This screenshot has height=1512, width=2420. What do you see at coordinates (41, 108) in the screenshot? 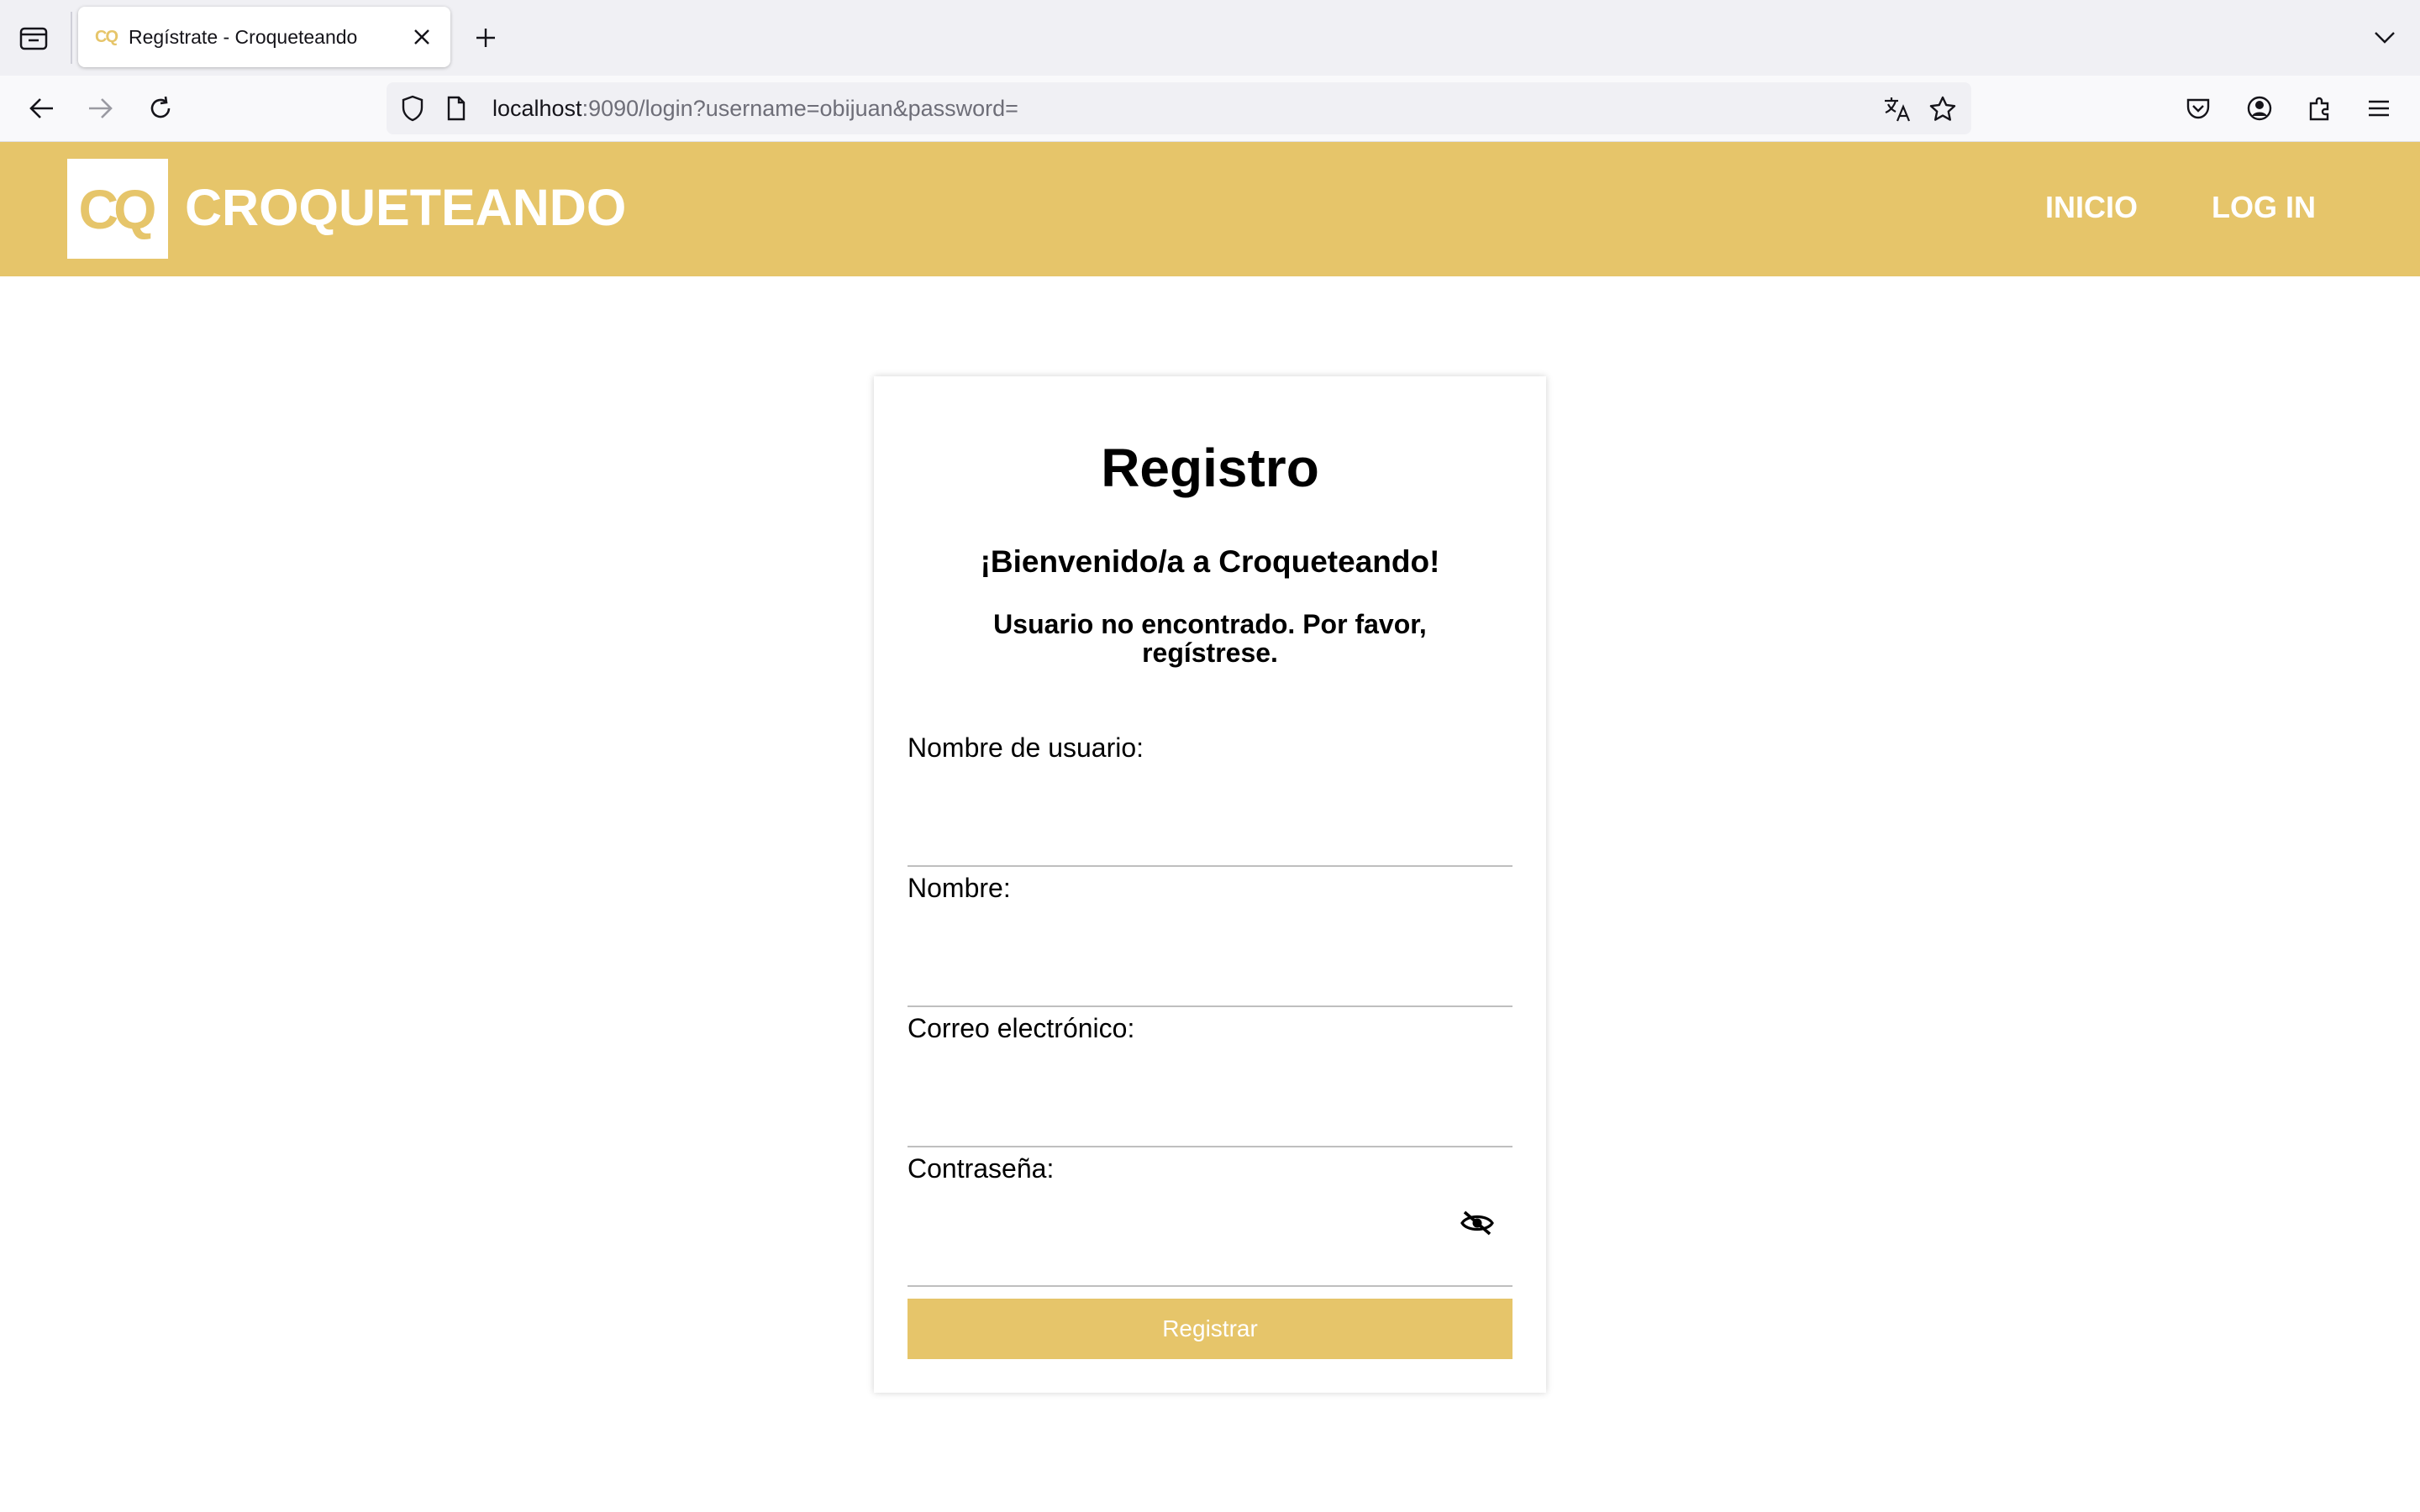
I see `arrow-left-icon` at bounding box center [41, 108].